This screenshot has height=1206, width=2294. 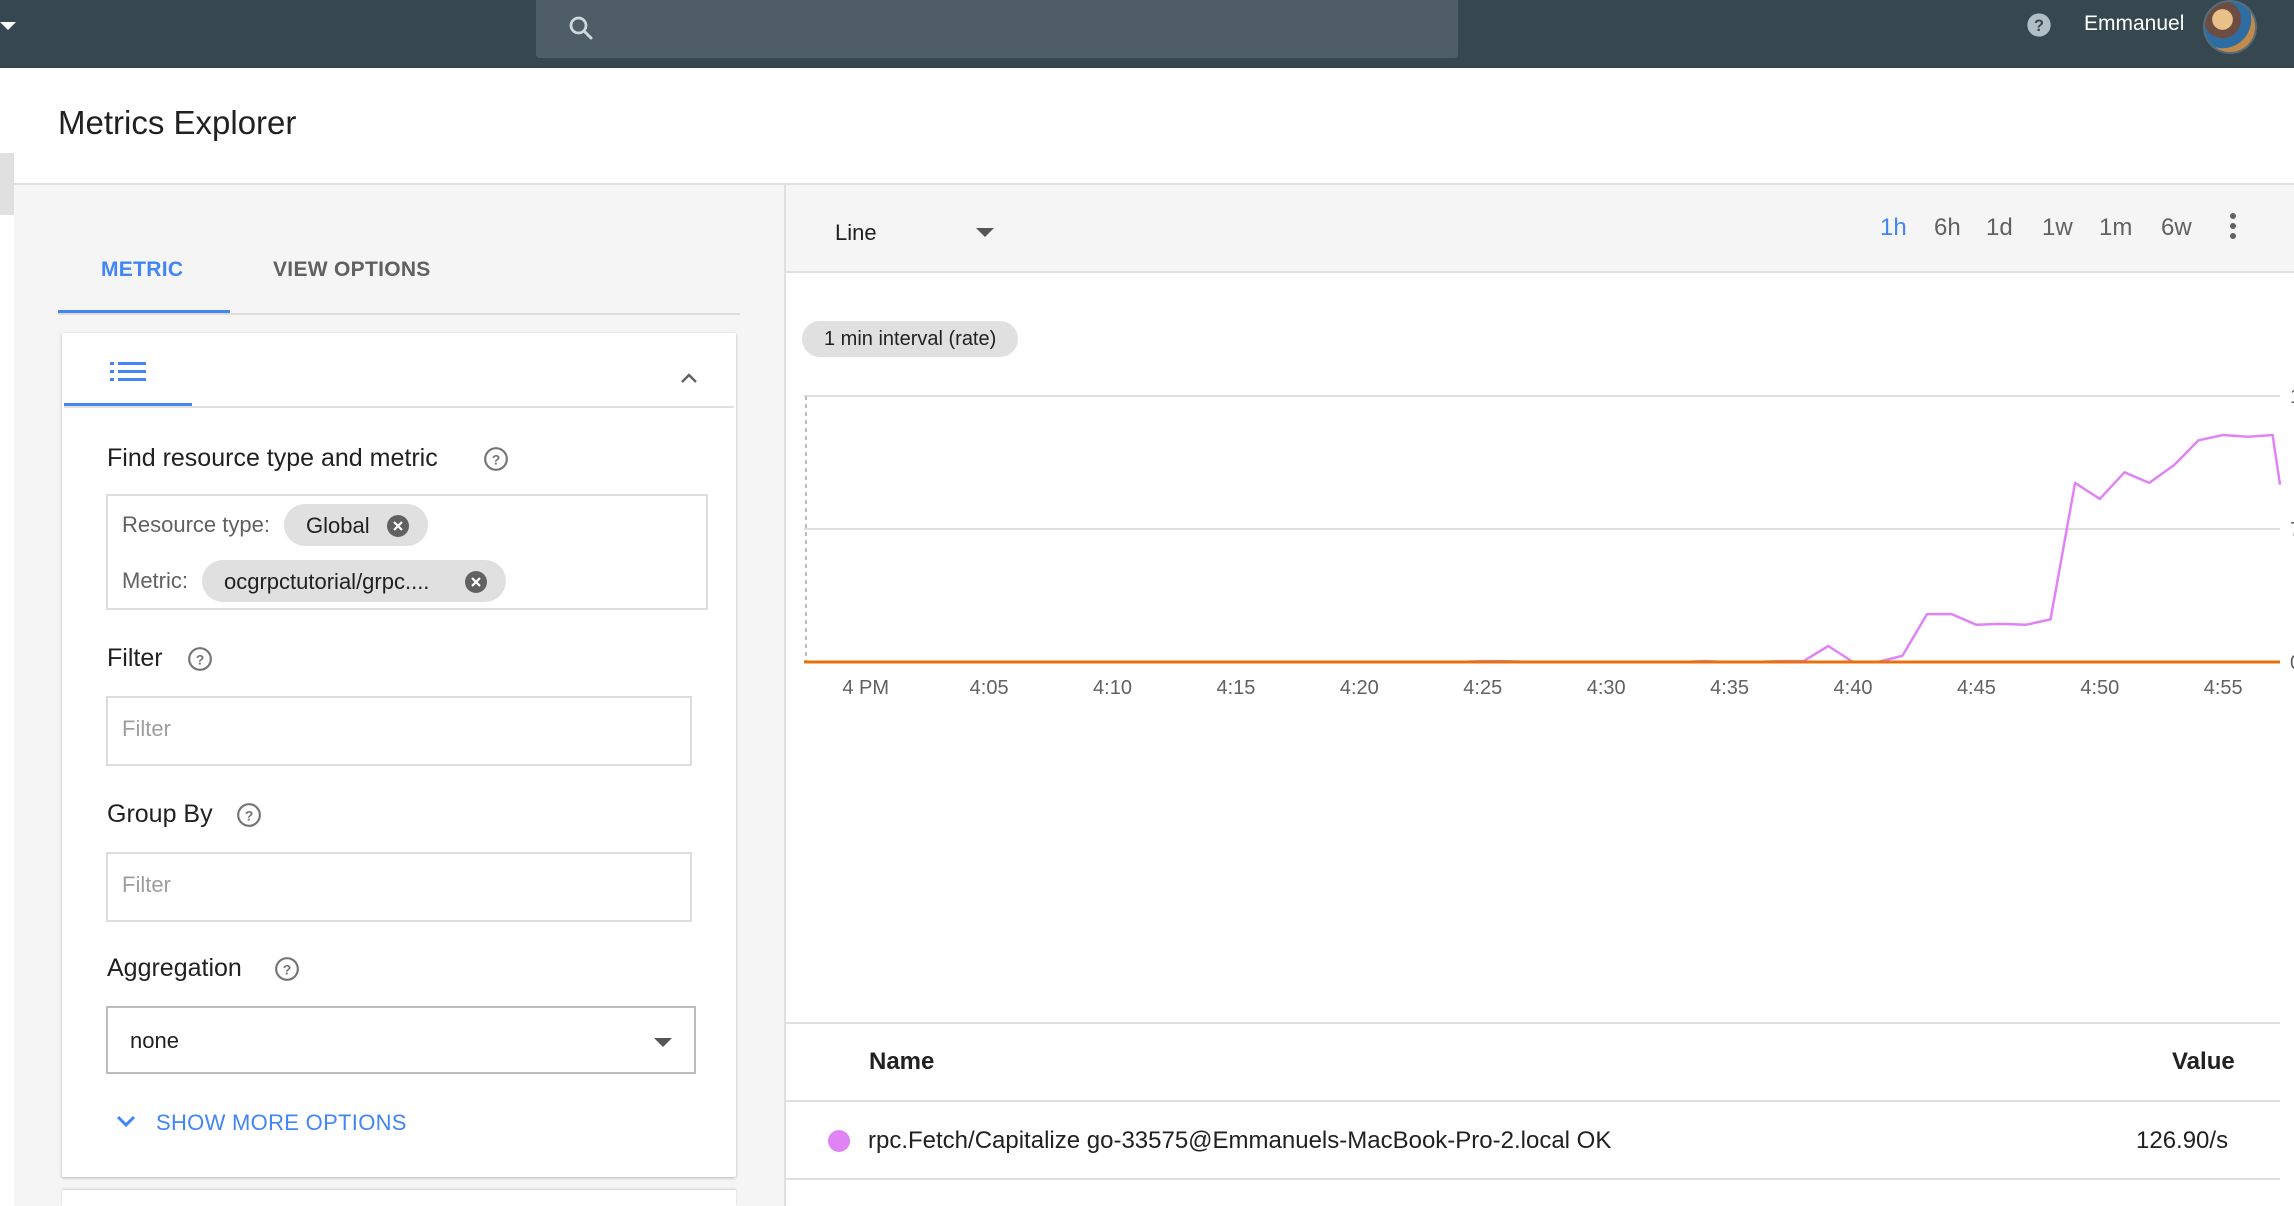 What do you see at coordinates (7, 184) in the screenshot?
I see `side-nav-edge` at bounding box center [7, 184].